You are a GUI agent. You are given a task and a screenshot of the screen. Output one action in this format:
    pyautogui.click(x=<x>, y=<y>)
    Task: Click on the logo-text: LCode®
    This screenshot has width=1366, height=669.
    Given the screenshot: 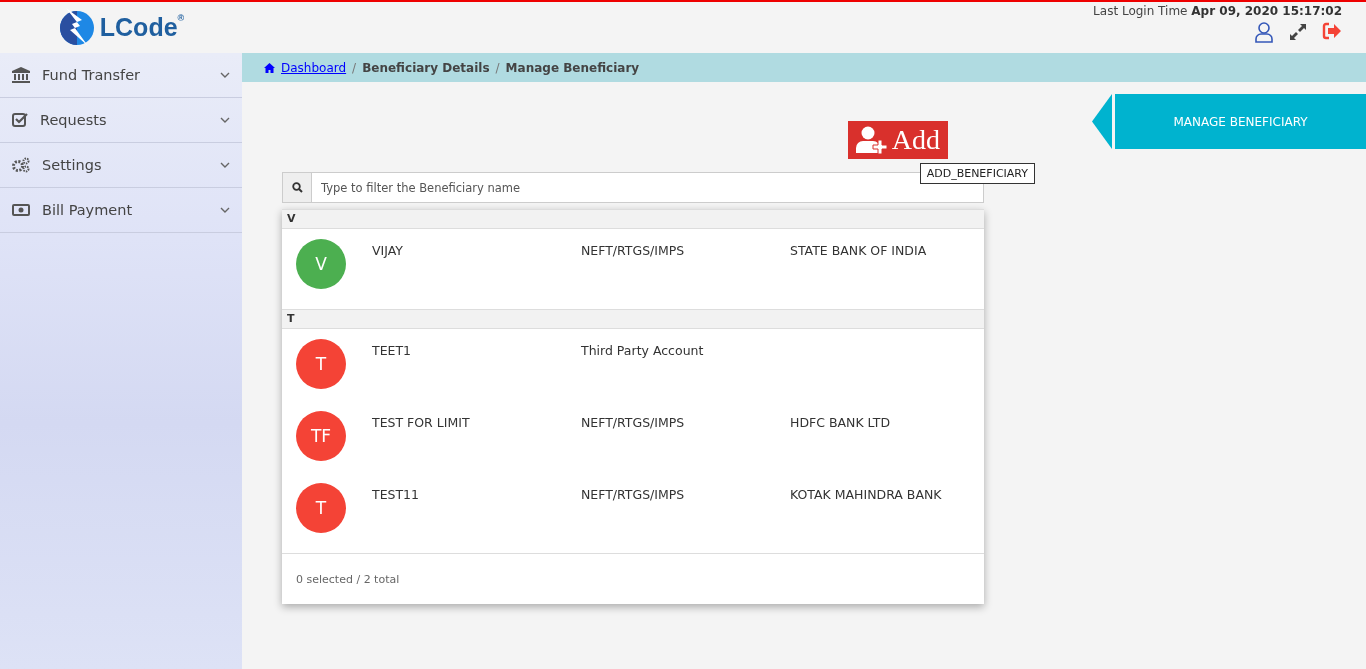 What is the action you would take?
    pyautogui.click(x=142, y=27)
    